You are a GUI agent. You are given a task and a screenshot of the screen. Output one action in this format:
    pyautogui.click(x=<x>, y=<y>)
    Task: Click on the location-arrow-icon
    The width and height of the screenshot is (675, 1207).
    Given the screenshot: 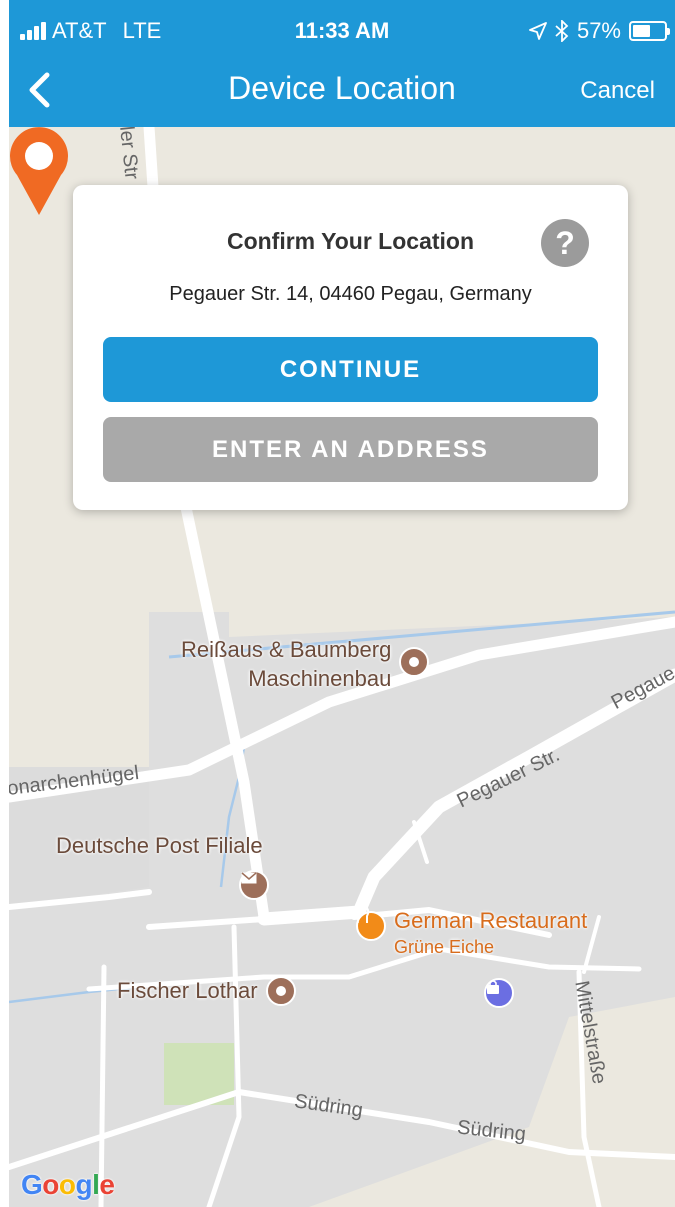 What is the action you would take?
    pyautogui.click(x=538, y=31)
    